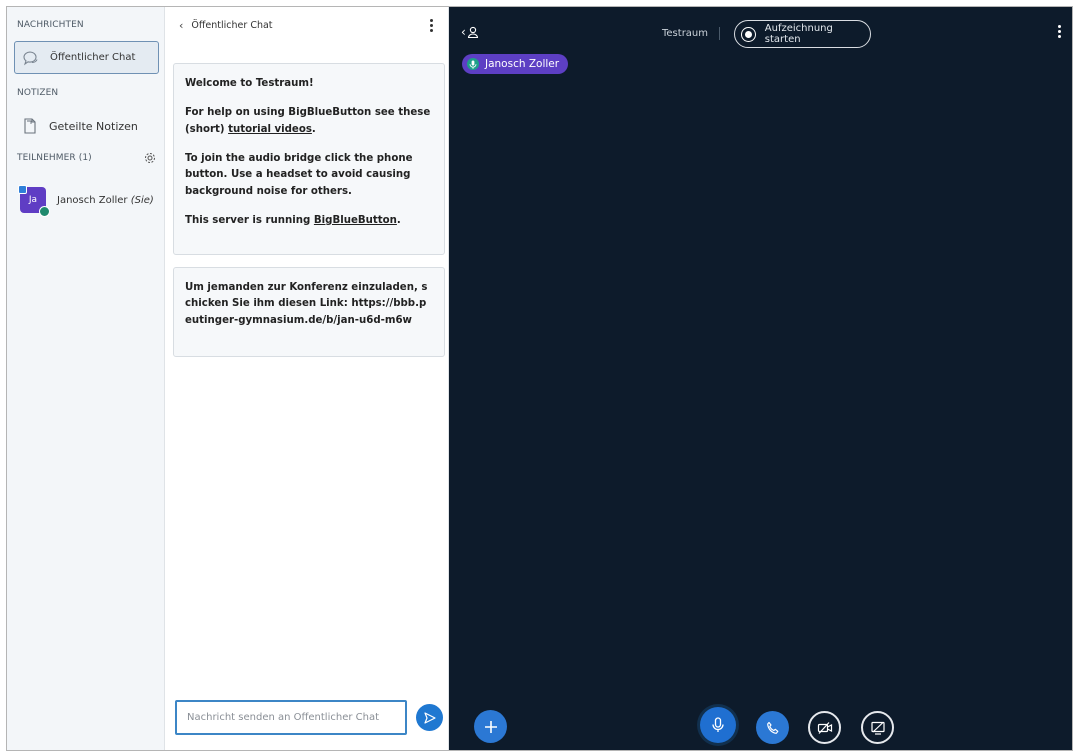  I want to click on share-webcam-button, so click(824, 727).